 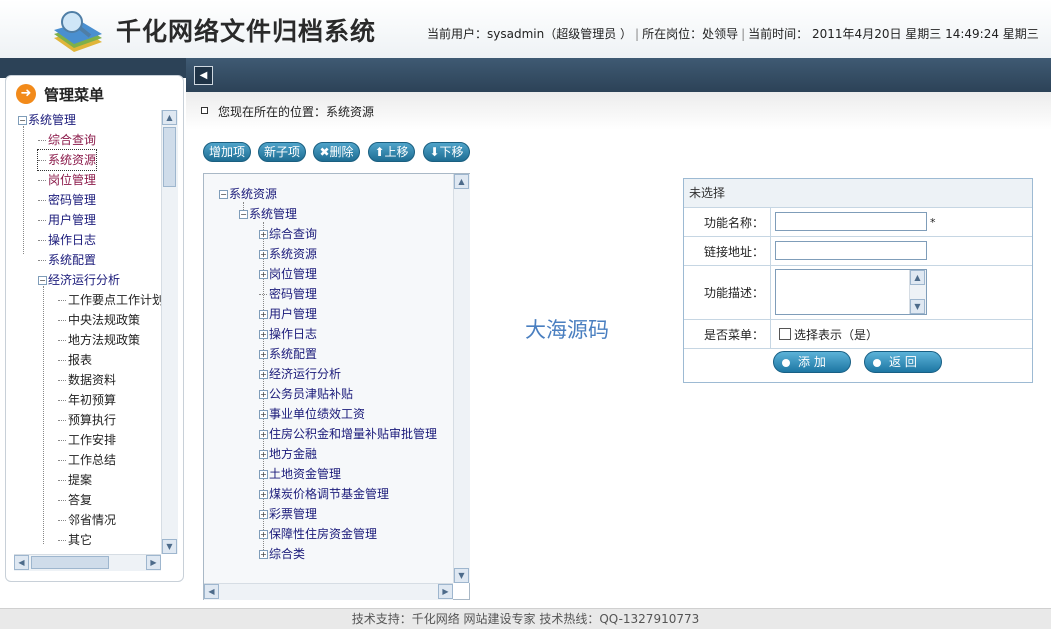 I want to click on link-url-input, so click(x=851, y=250).